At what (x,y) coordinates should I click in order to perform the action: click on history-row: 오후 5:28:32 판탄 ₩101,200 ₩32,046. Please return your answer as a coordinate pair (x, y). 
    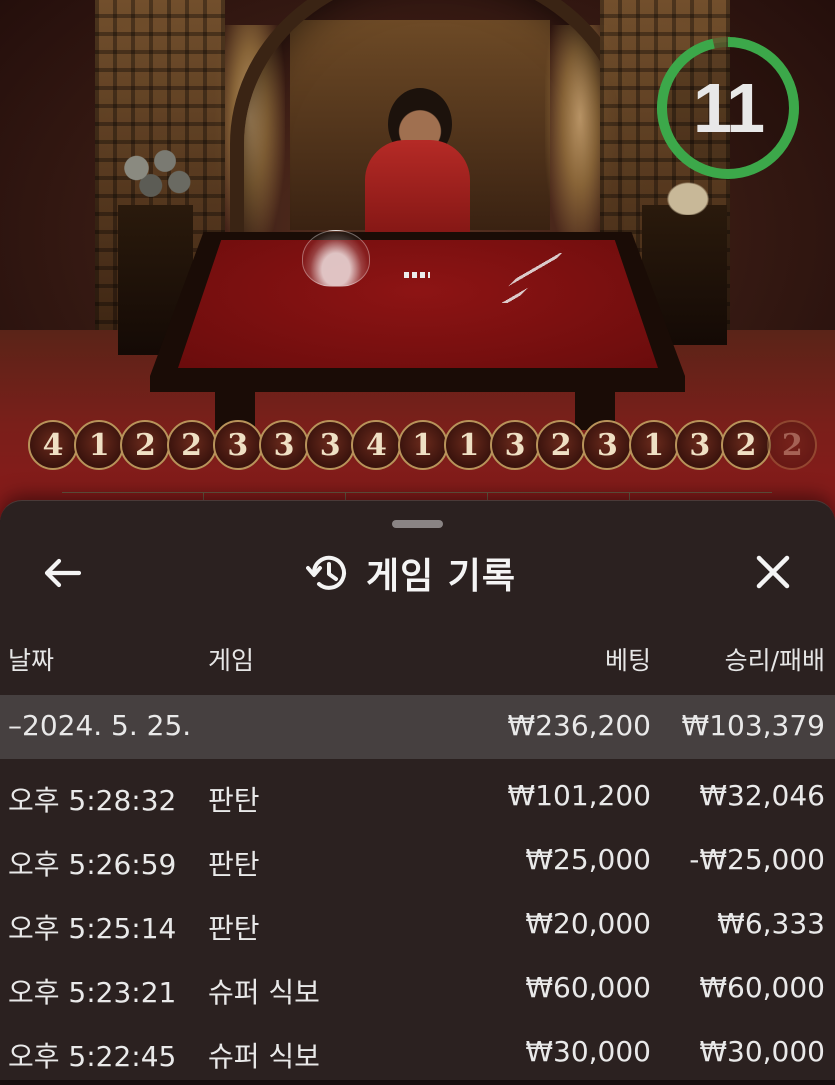
    Looking at the image, I should click on (417, 797).